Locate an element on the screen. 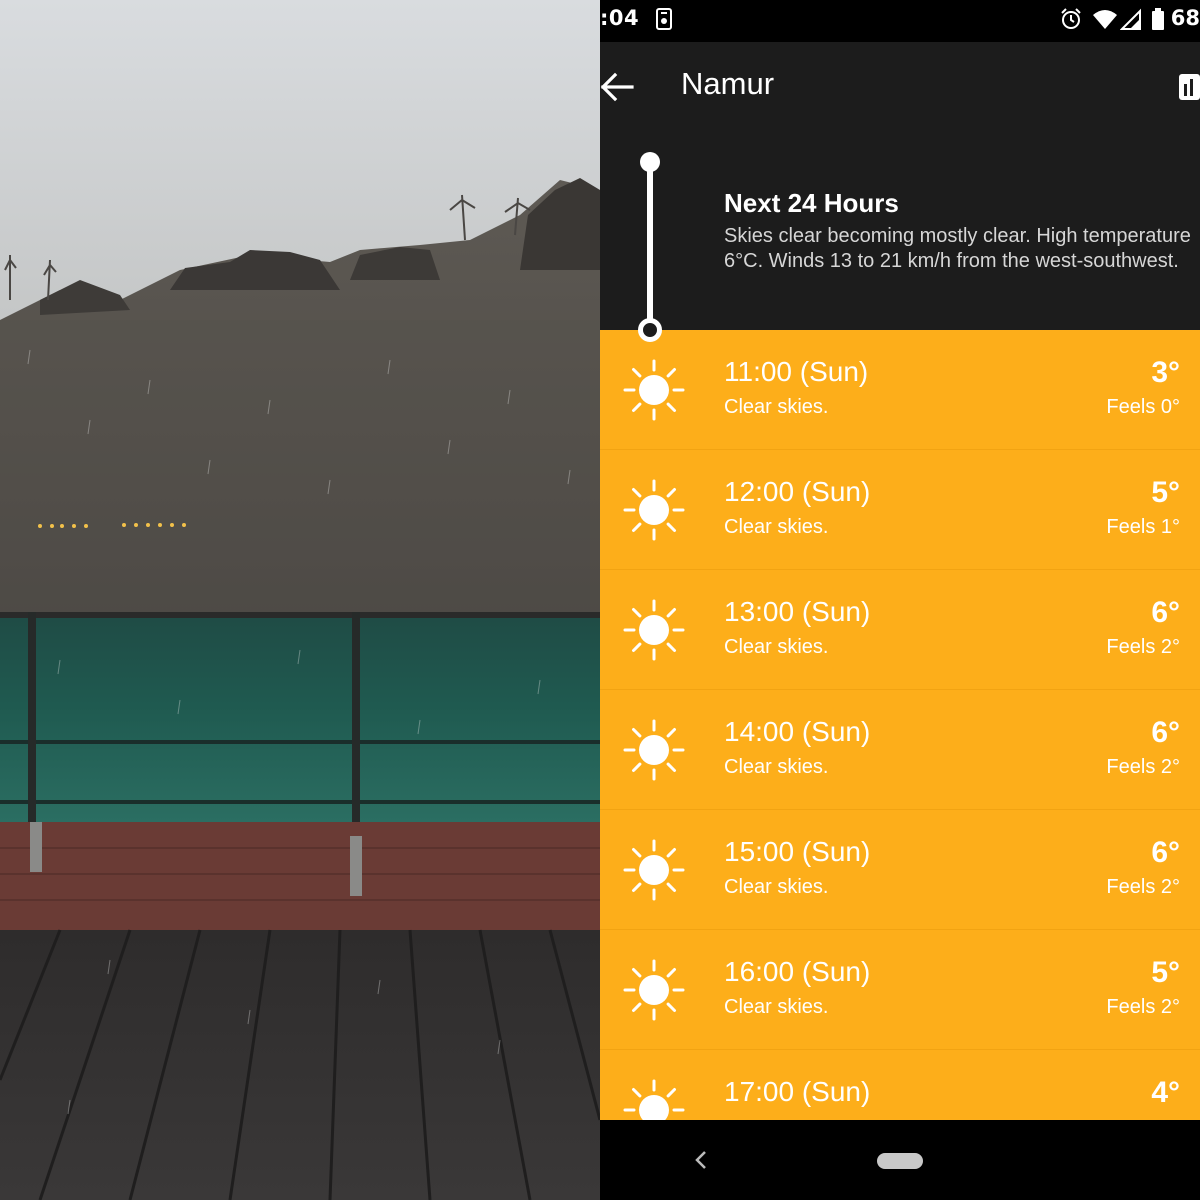 The width and height of the screenshot is (1200, 1200). battery-icon is located at coordinates (1158, 21).